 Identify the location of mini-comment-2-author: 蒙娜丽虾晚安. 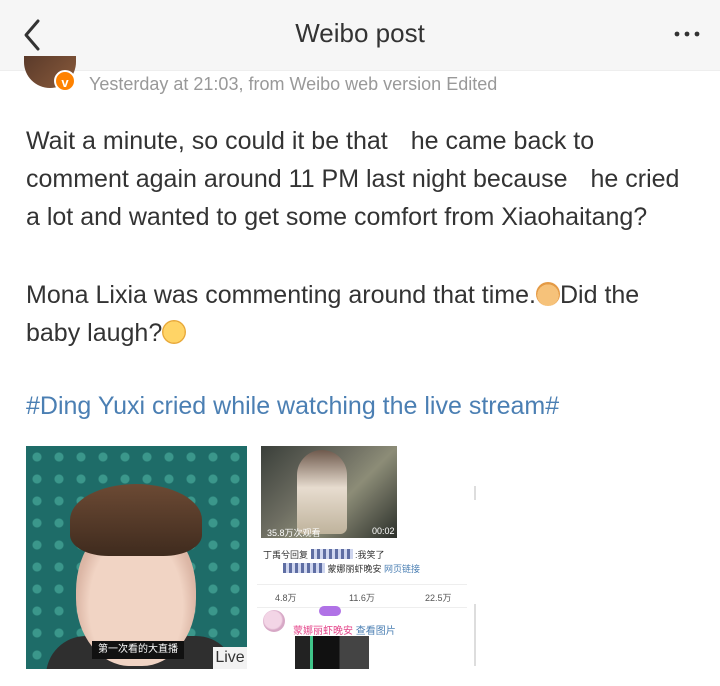
(354, 569).